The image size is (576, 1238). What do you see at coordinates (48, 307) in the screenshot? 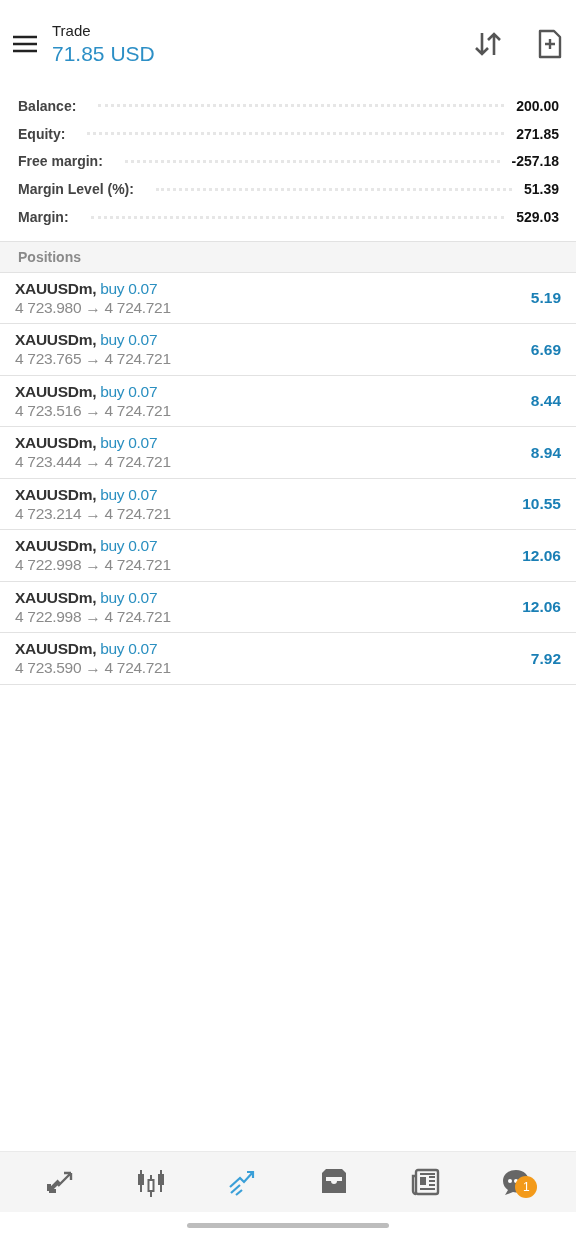
I see `open-price: 4 723.980` at bounding box center [48, 307].